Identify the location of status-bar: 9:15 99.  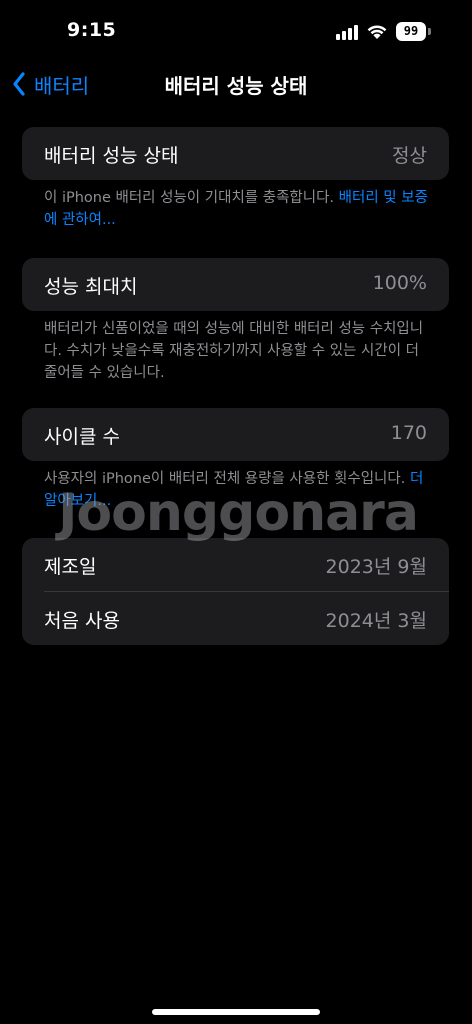
(236, 32).